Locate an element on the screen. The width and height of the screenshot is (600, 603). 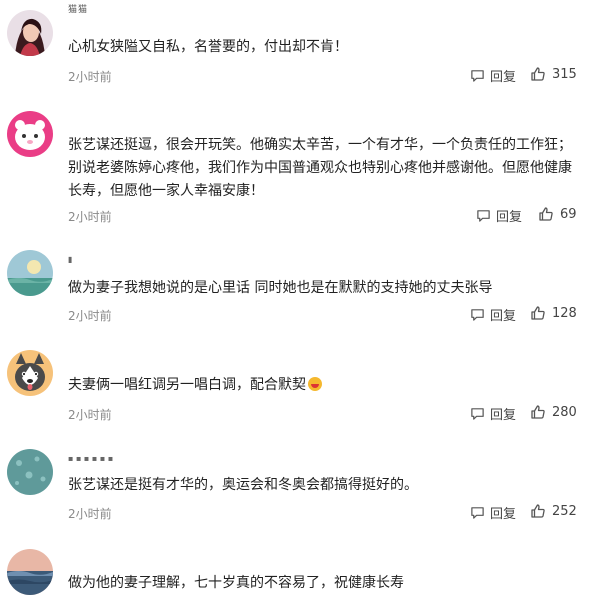
comment-text: 张艺谋还是挺有才华的，奥运会和冬奥会都搞得挺好的。 is located at coordinates (243, 485).